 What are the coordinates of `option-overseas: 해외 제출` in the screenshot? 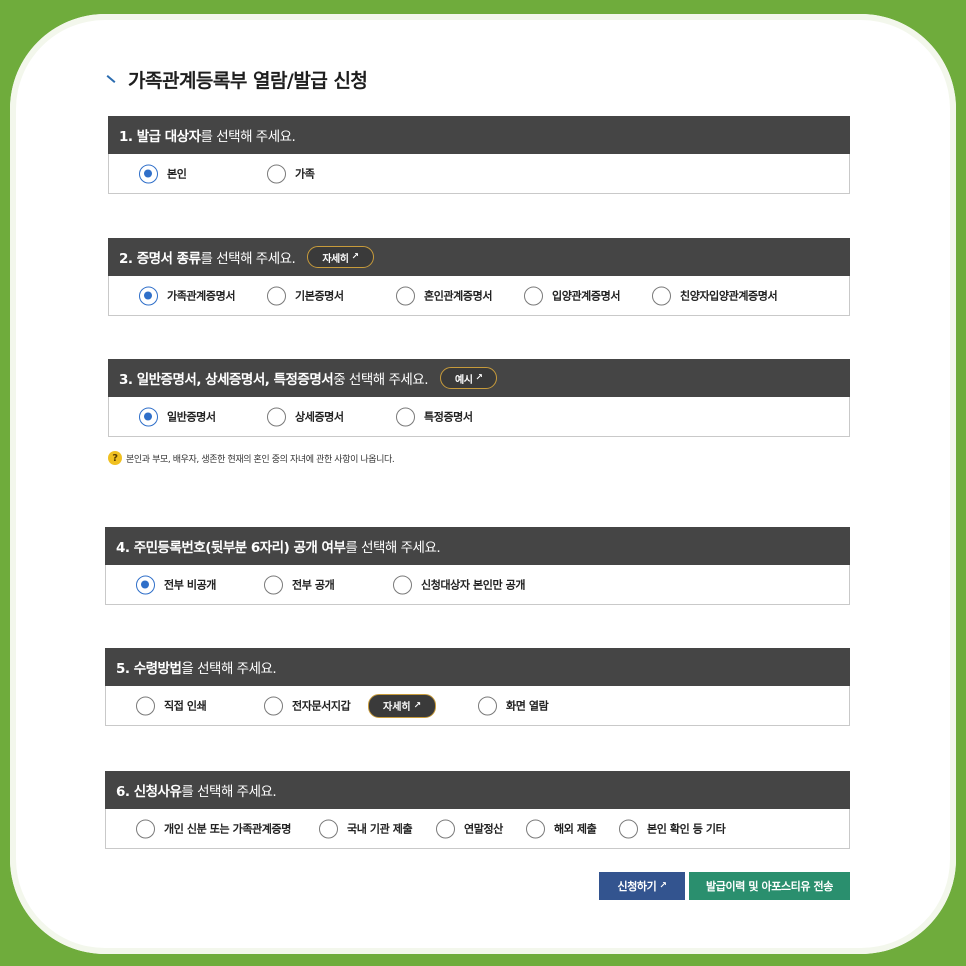 It's located at (561, 828).